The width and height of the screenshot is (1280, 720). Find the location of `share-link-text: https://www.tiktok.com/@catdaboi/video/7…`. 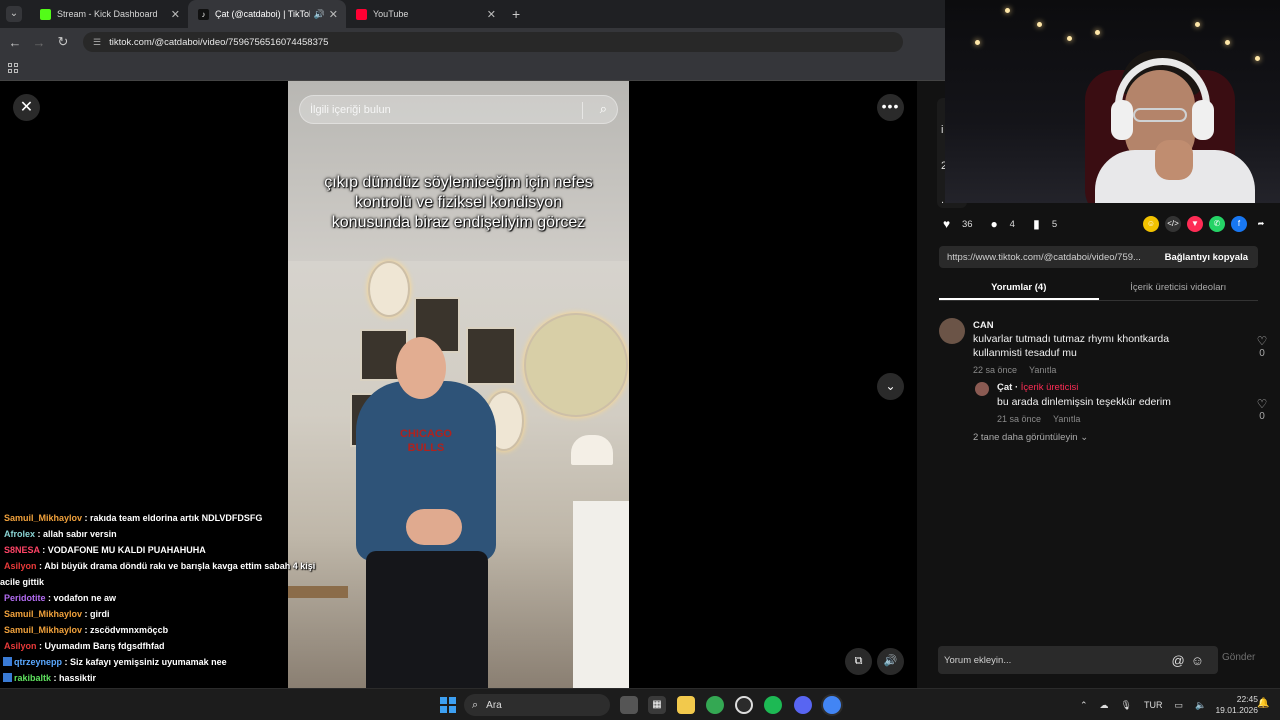

share-link-text: https://www.tiktok.com/@catdaboi/video/7… is located at coordinates (1047, 257).